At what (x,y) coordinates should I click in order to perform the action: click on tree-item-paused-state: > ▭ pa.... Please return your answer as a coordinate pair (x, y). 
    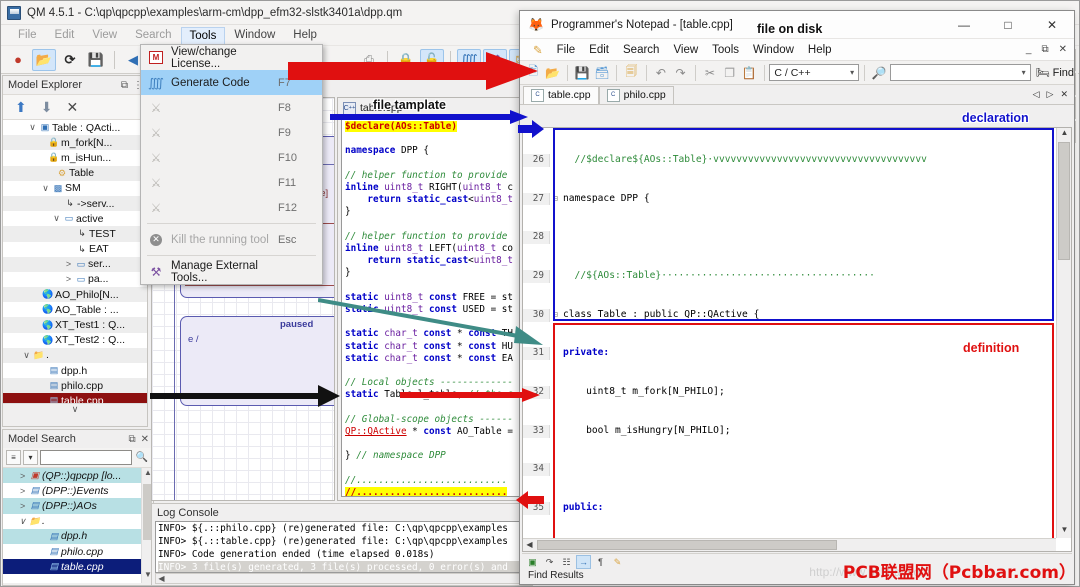
    Looking at the image, I should click on (75, 279).